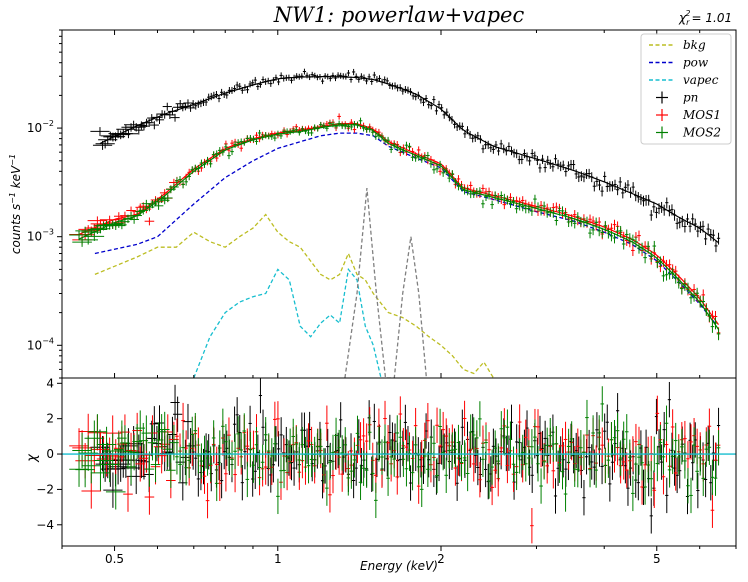 Image resolution: width=748 pixels, height=582 pixels. Describe the element at coordinates (686, 89) in the screenshot. I see `legend: bkg pow vapec pn MOS1 MOS2` at that location.